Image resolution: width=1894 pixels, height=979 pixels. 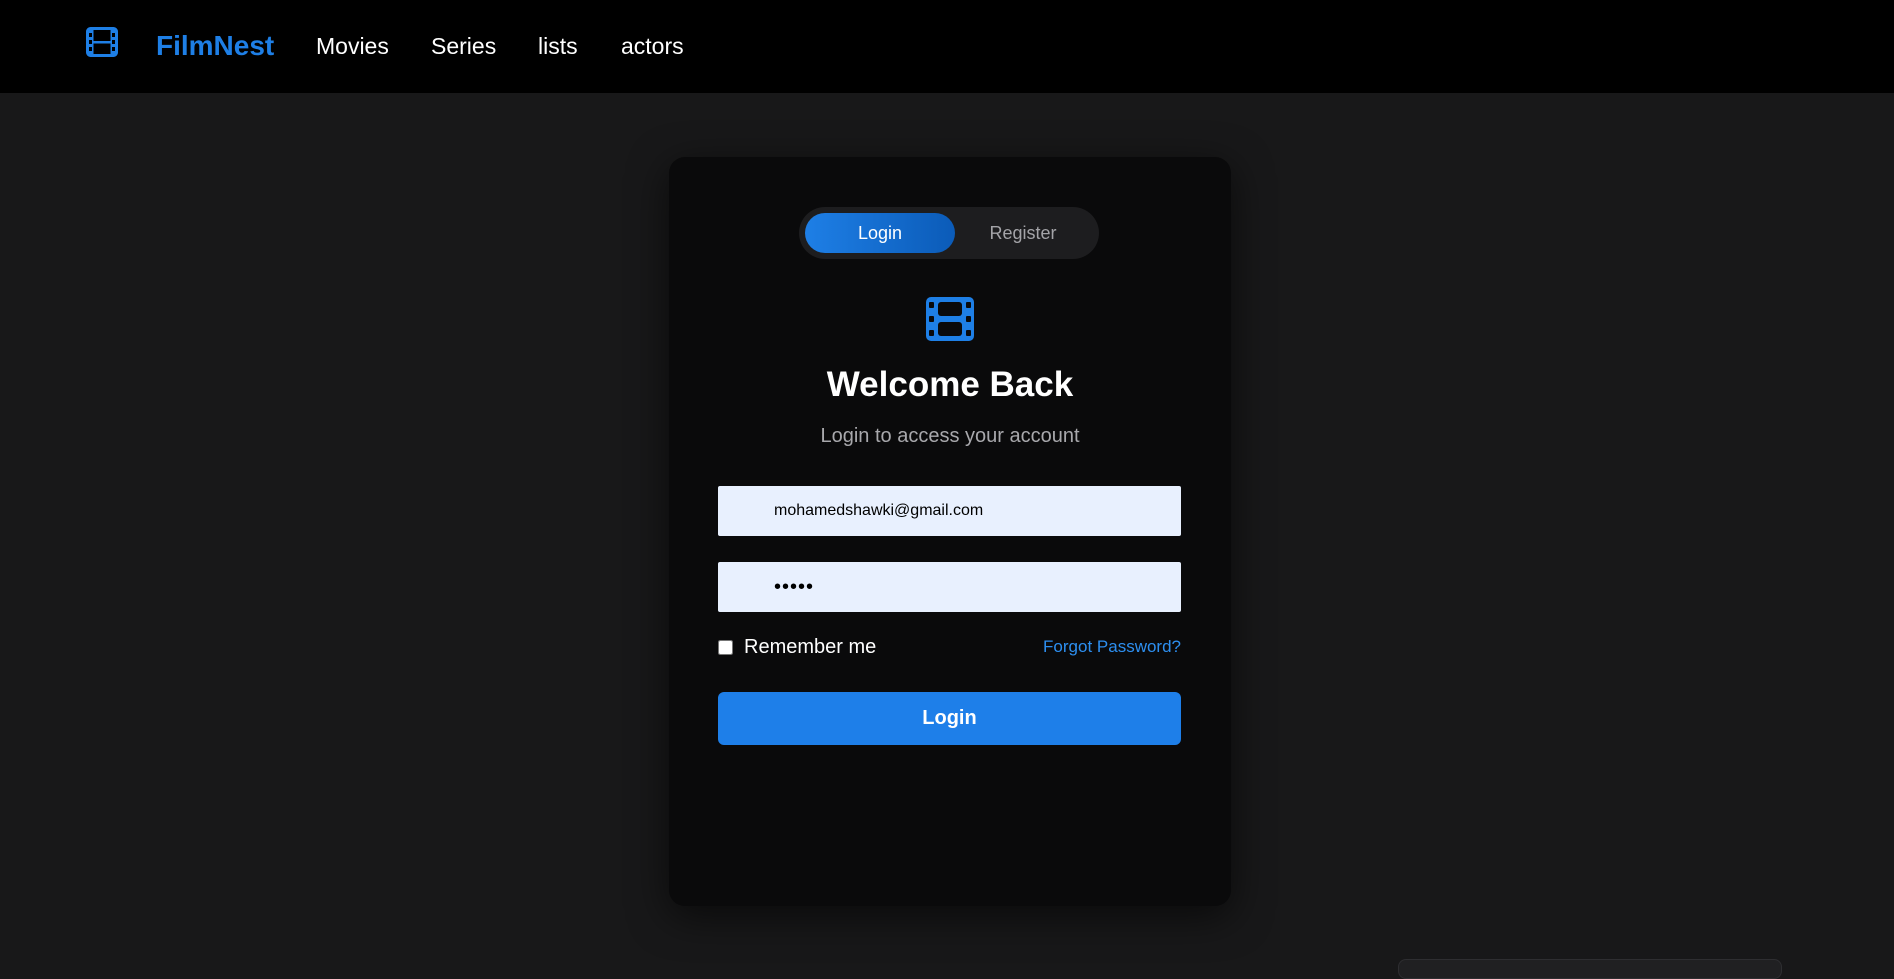 I want to click on nav-link-lists: lists, so click(x=558, y=46).